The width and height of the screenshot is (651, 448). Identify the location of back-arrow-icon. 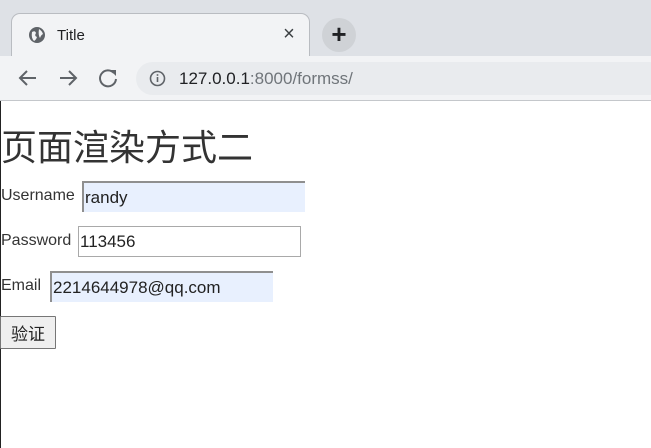
(28, 78).